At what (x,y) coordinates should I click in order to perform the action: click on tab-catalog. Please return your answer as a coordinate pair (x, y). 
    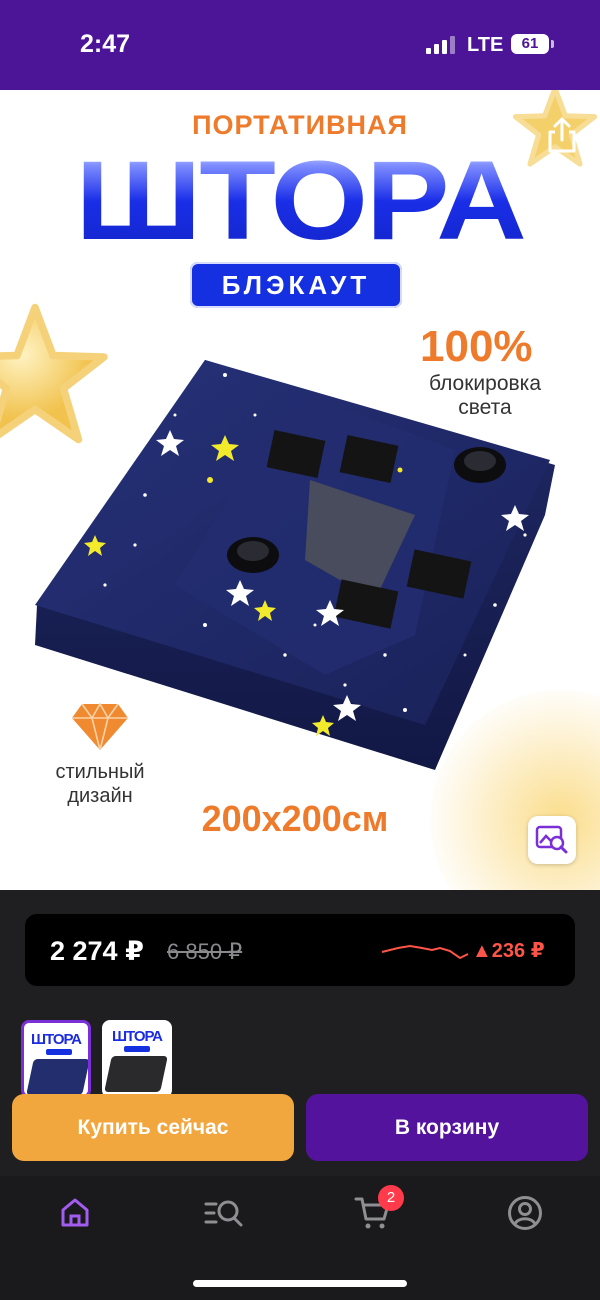
    Looking at the image, I should click on (224, 1213).